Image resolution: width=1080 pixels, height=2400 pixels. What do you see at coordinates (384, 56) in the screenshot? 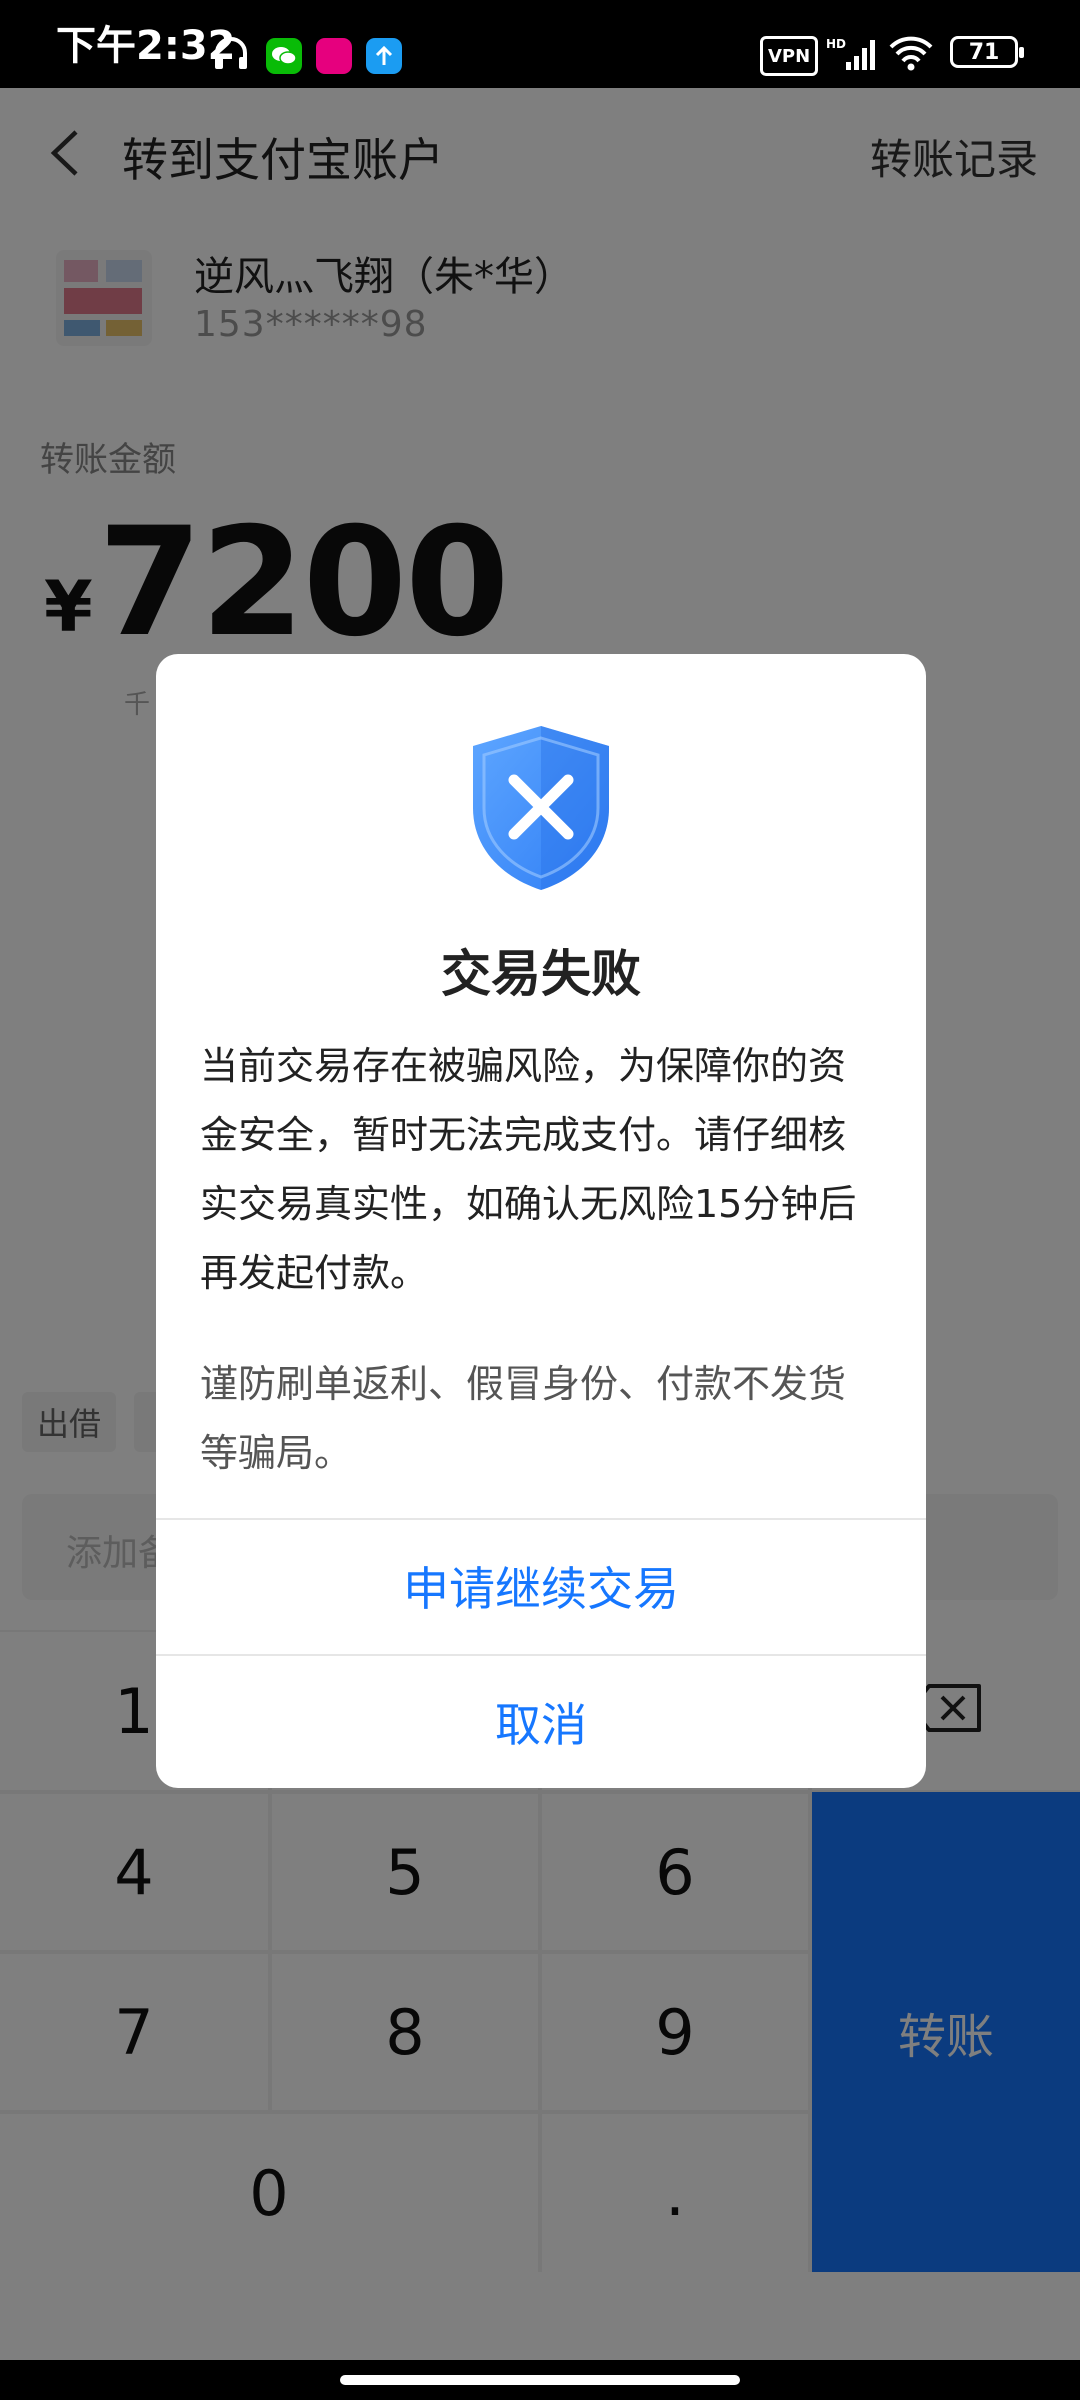
I see `upload-icon` at bounding box center [384, 56].